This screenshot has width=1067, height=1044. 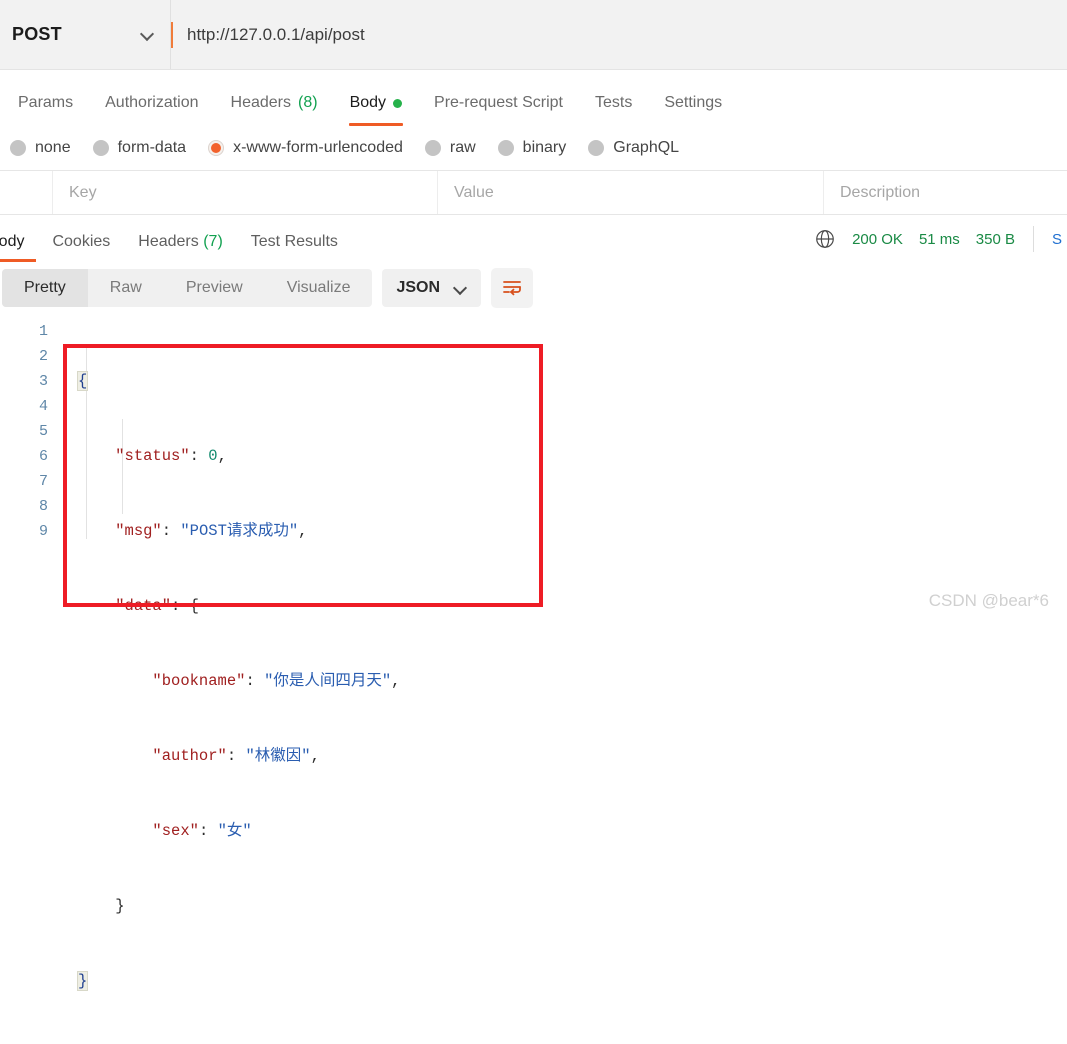 I want to click on view-pretty: Pretty, so click(x=45, y=288).